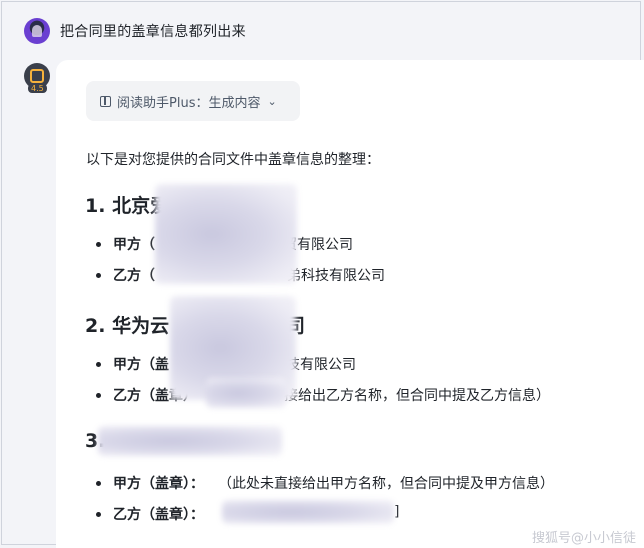 This screenshot has width=644, height=548. I want to click on reader-assistant-label: 阅读助手Plus：生成内容, so click(189, 103).